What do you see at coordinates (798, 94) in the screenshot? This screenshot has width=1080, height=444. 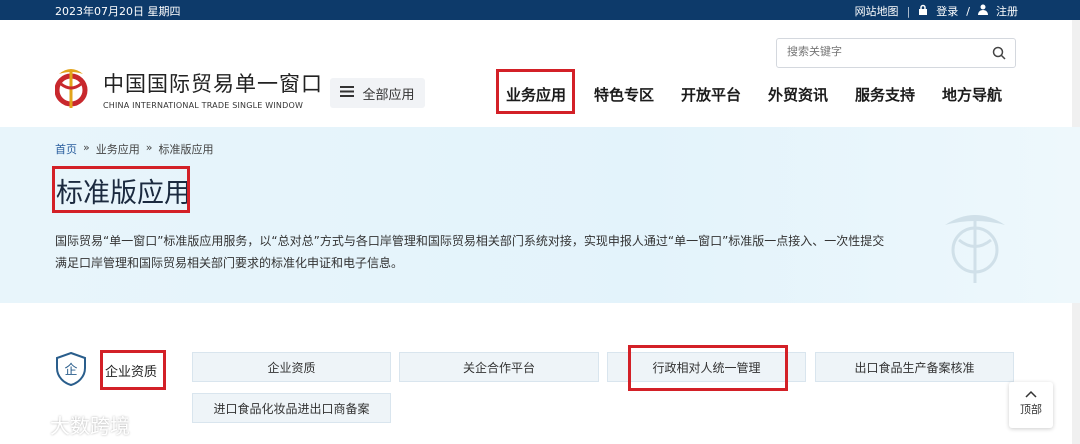 I see `nav-trade-news: 外贸资讯` at bounding box center [798, 94].